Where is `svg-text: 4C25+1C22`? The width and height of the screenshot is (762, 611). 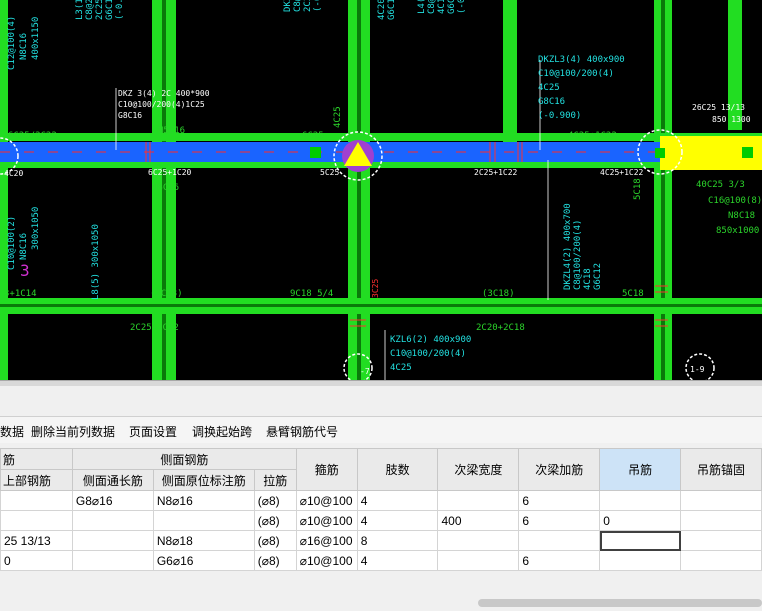
svg-text: 4C25+1C22 is located at coordinates (592, 136).